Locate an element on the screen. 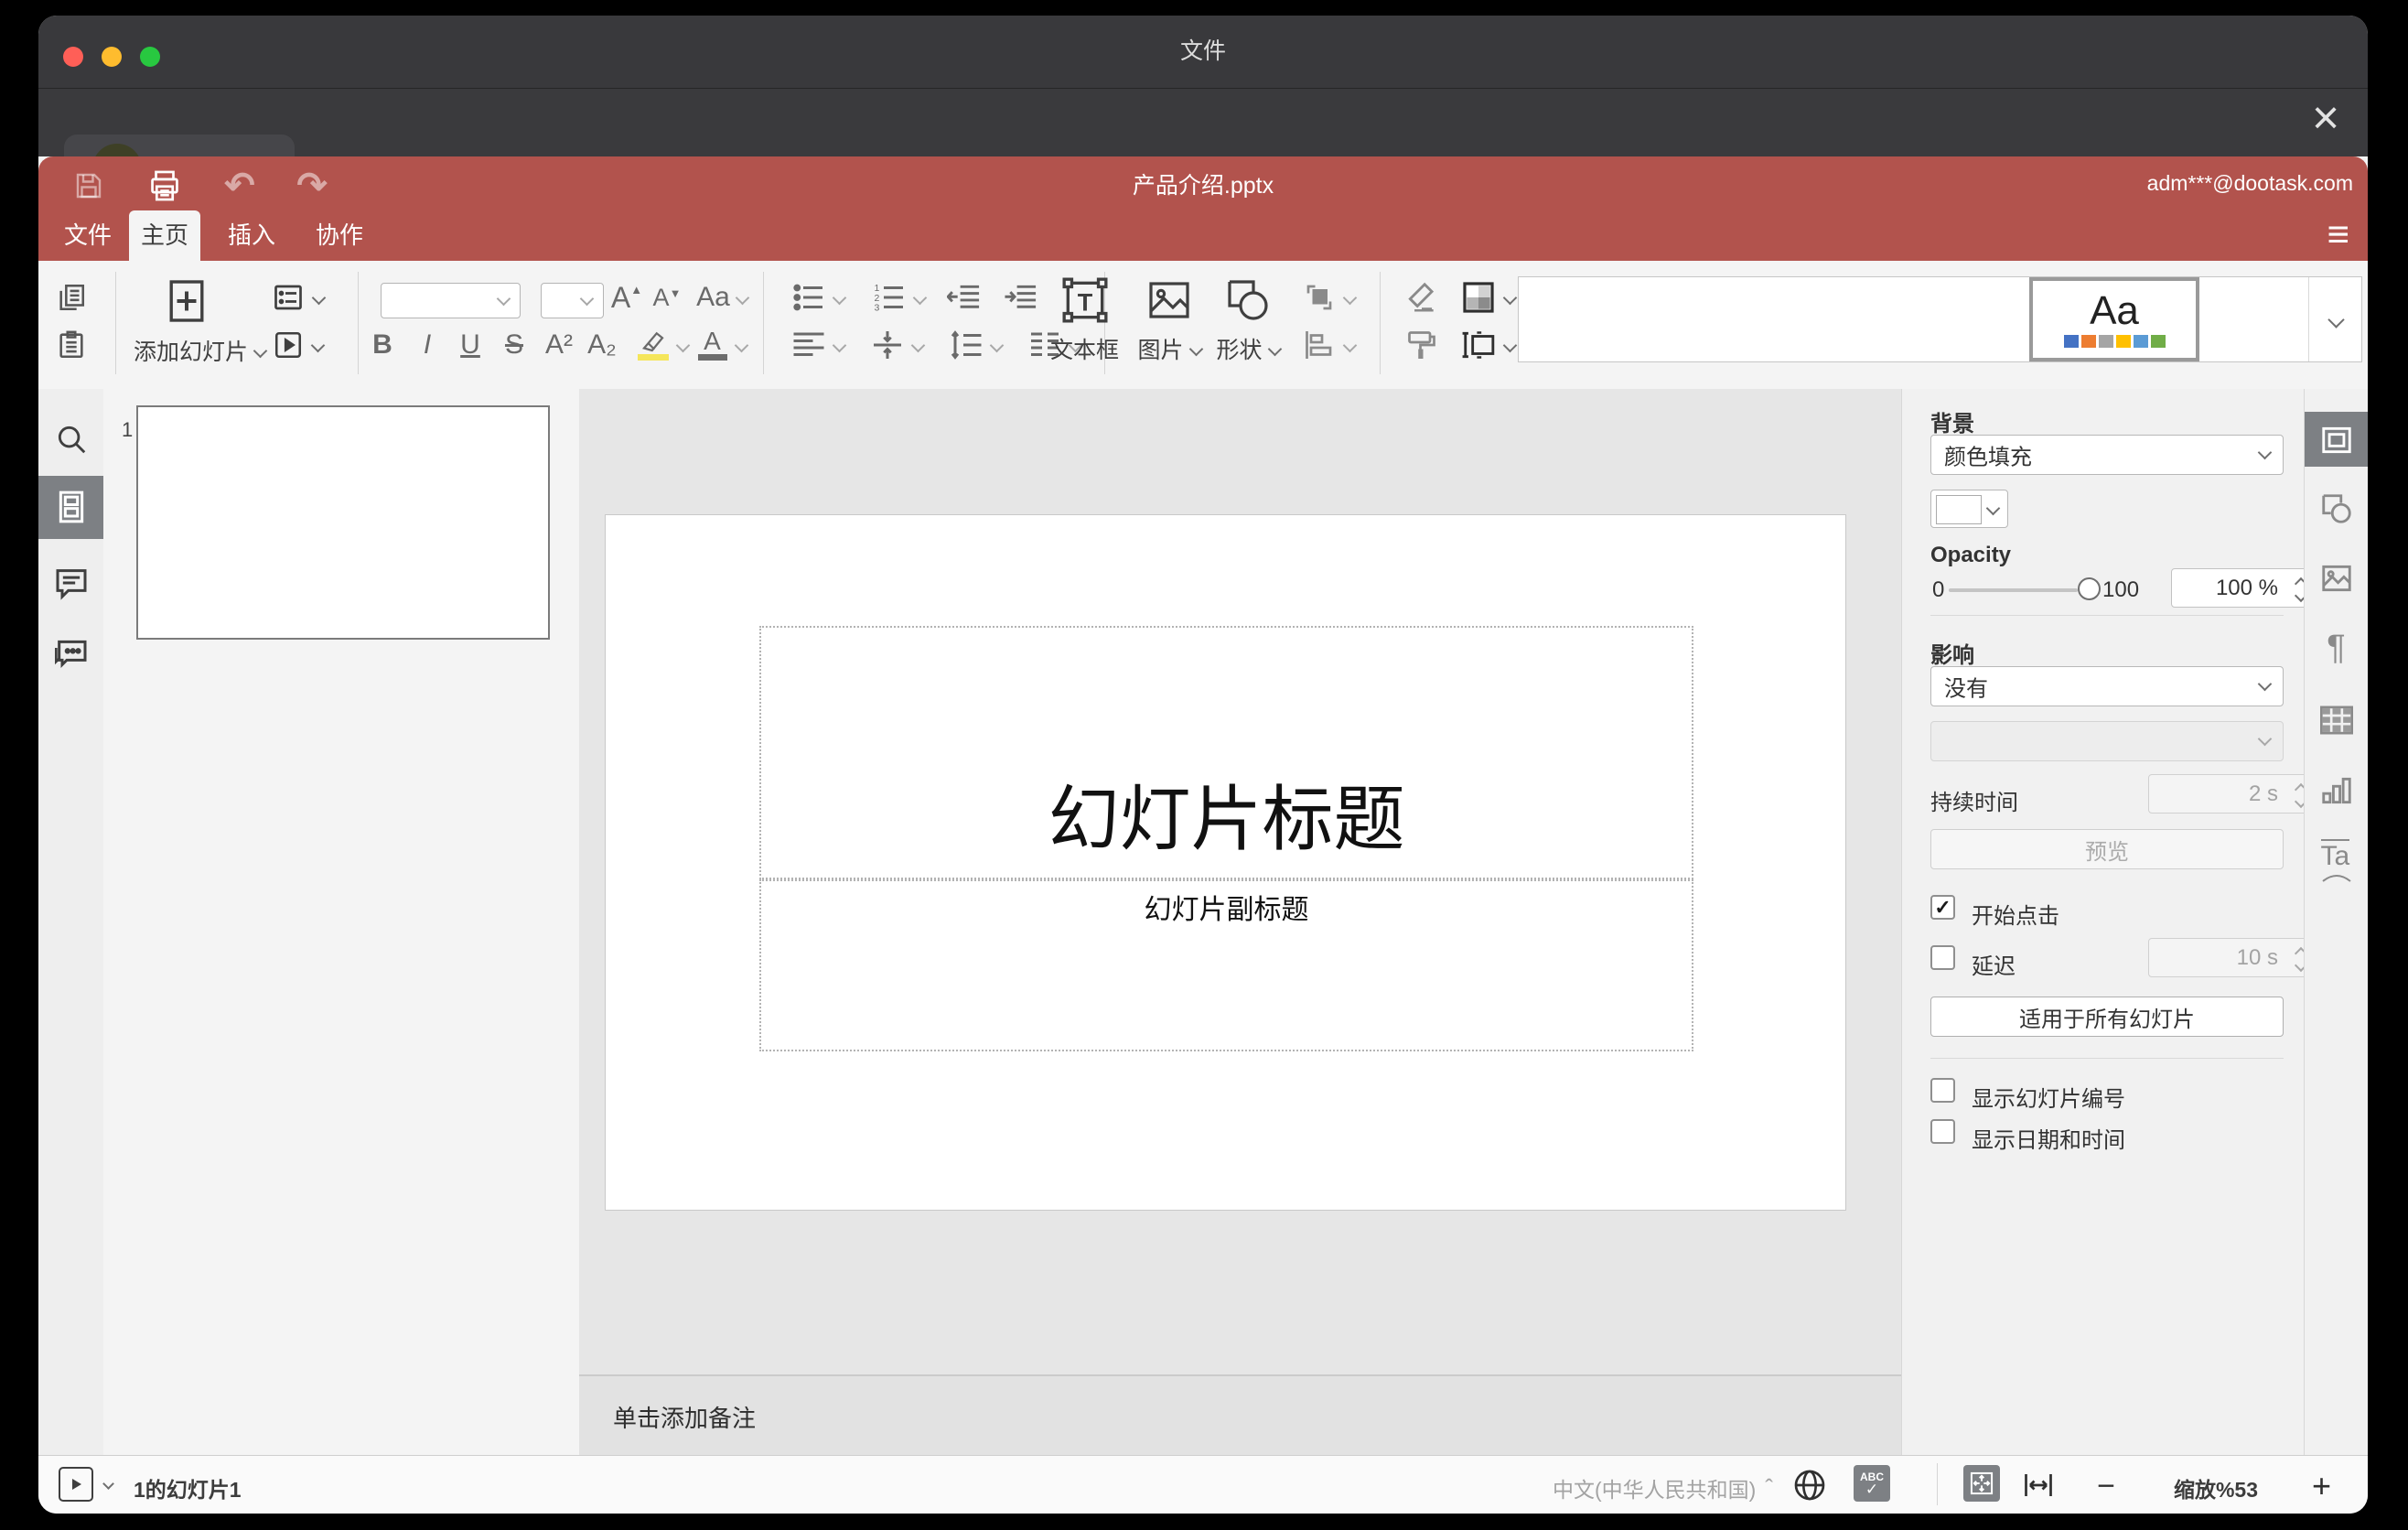 The width and height of the screenshot is (2408, 1530). opacity-slider-track is located at coordinates (2013, 590).